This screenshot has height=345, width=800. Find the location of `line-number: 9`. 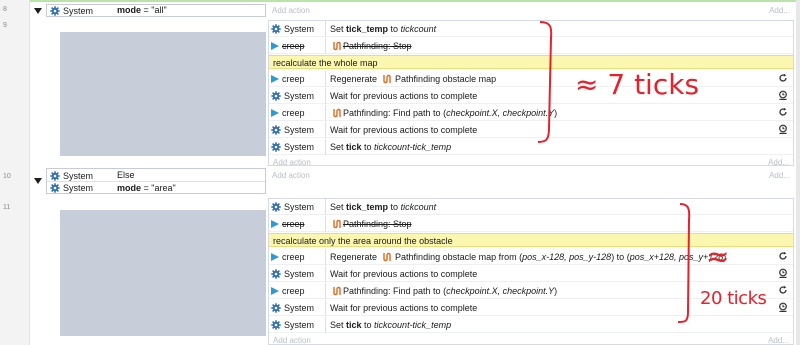

line-number: 9 is located at coordinates (5, 25).